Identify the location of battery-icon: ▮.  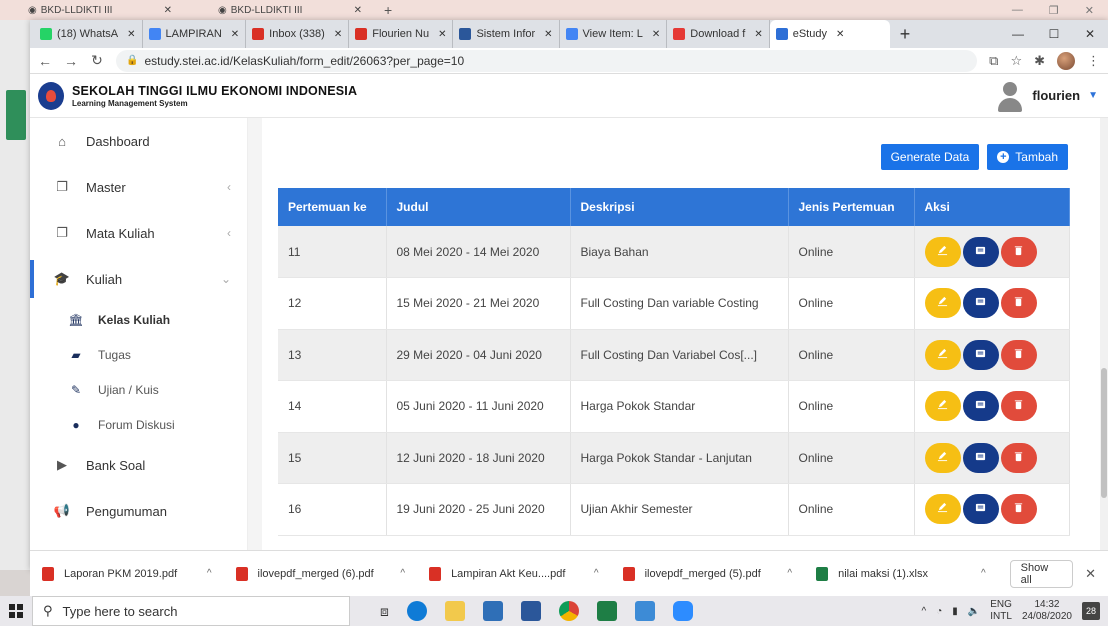
(955, 611).